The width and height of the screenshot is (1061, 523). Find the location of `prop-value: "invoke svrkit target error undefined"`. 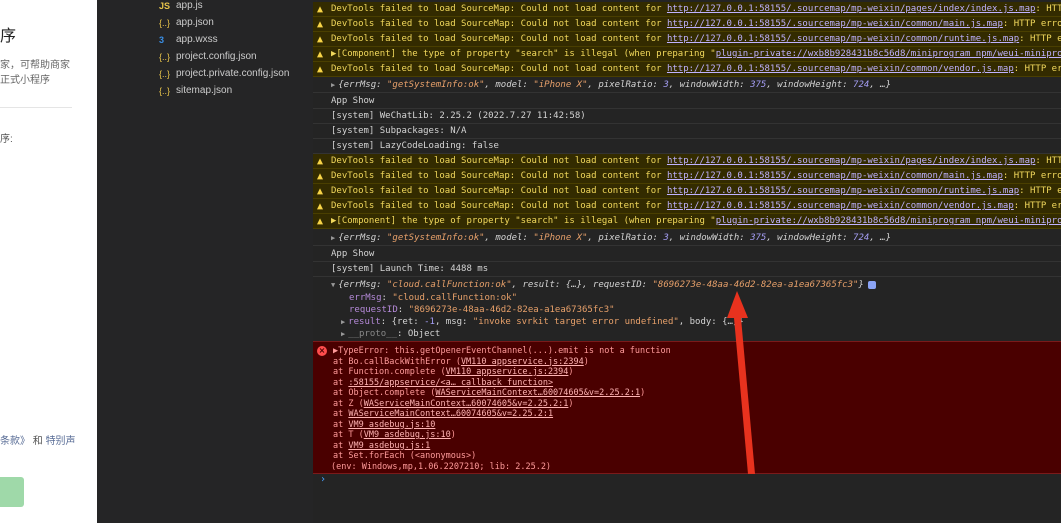

prop-value: "invoke svrkit target error undefined" is located at coordinates (575, 322).